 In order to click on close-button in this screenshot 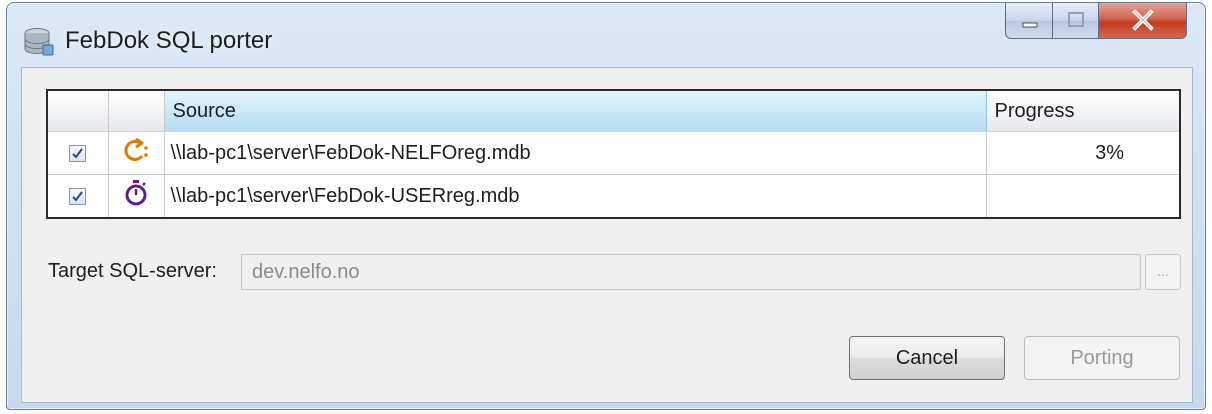, I will do `click(1143, 21)`.